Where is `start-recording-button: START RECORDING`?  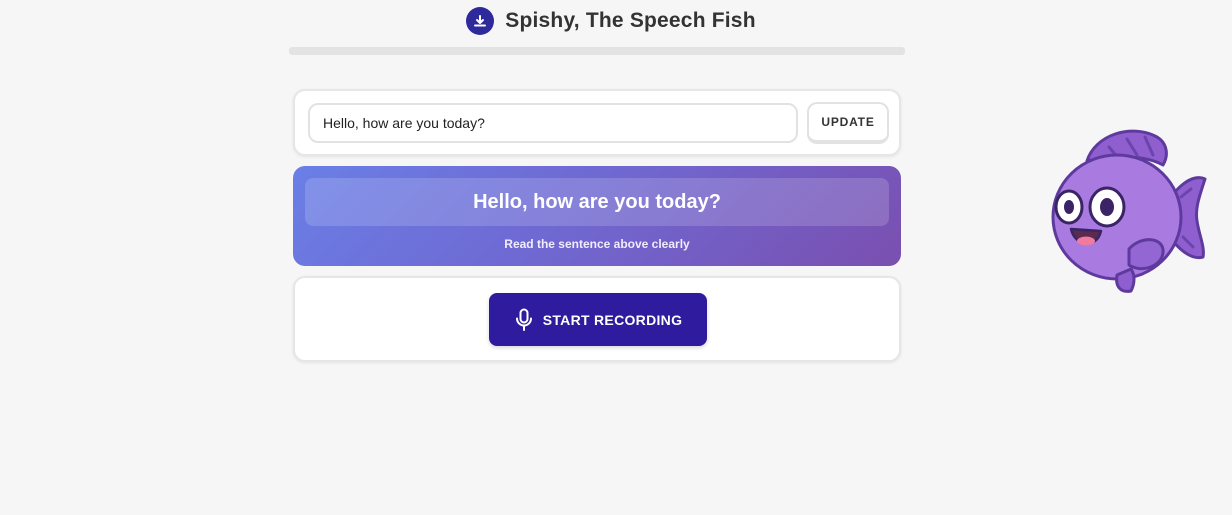
start-recording-button: START RECORDING is located at coordinates (598, 319).